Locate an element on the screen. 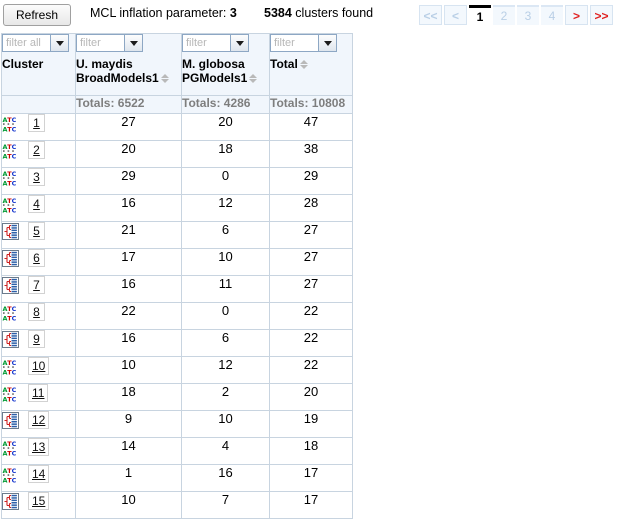 This screenshot has height=521, width=622. chevron-down-icon is located at coordinates (327, 43).